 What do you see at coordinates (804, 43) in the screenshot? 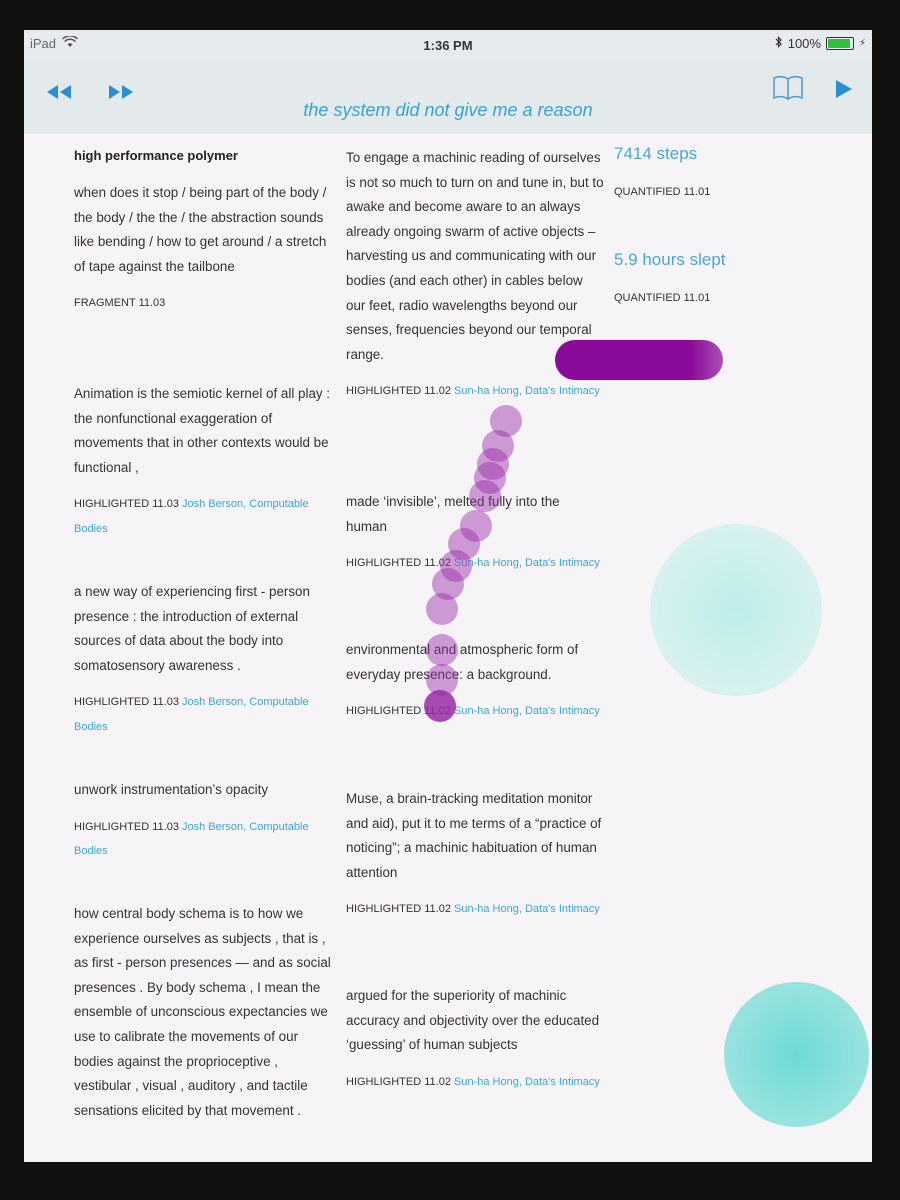
I see `battery-percent: 100%` at bounding box center [804, 43].